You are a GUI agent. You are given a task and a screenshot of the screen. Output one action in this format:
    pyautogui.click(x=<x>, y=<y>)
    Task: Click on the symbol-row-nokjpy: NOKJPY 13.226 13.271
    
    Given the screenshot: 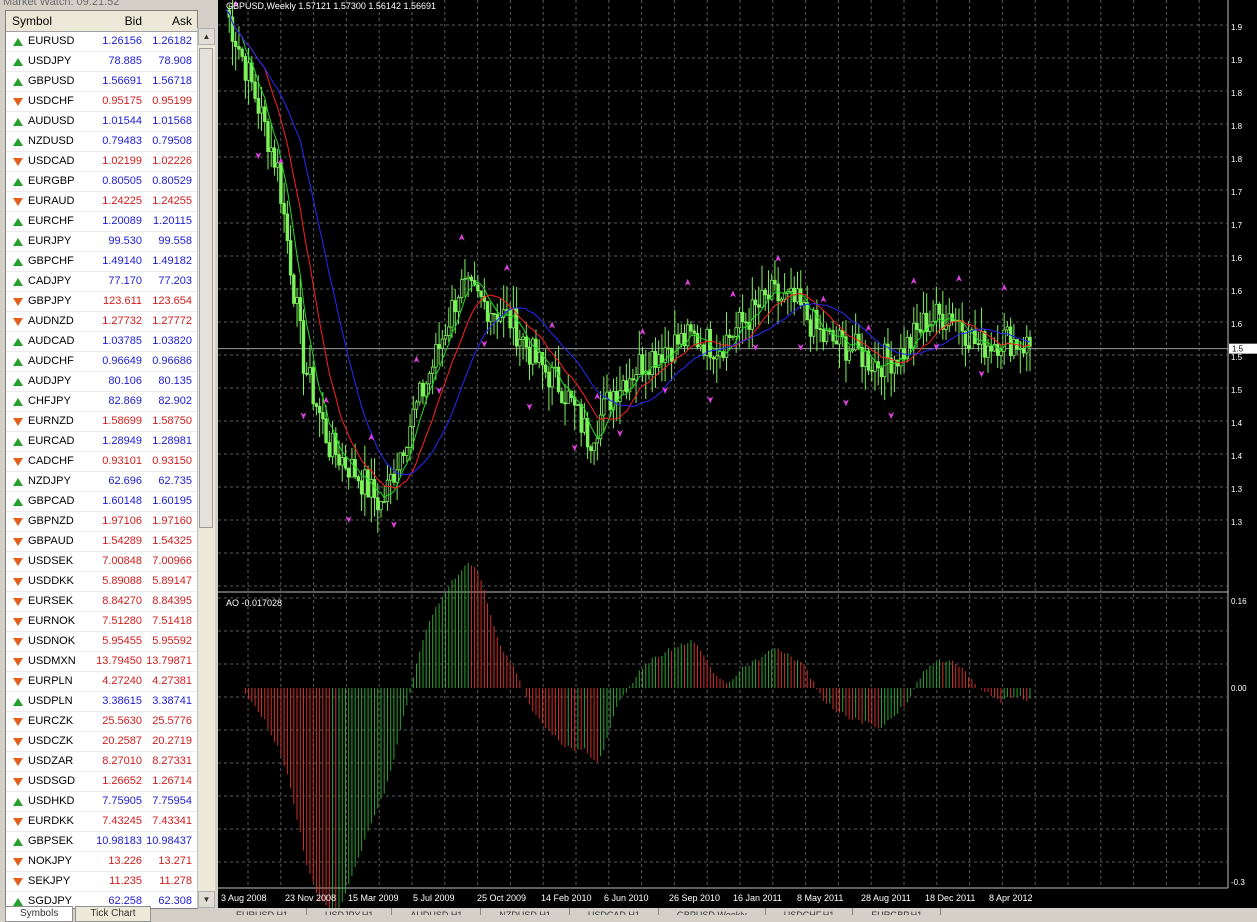 What is the action you would take?
    pyautogui.click(x=101, y=862)
    